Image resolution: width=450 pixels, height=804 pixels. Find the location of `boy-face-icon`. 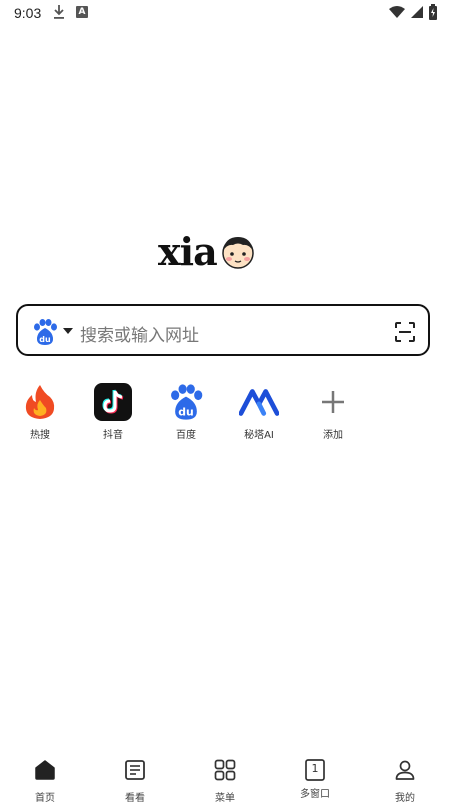

boy-face-icon is located at coordinates (237, 253).